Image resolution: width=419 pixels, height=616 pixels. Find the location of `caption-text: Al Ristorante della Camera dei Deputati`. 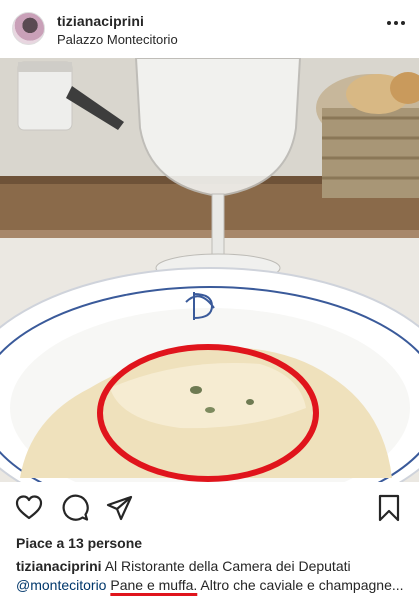

caption-text: Al Ristorante della Camera dei Deputati is located at coordinates (227, 566).